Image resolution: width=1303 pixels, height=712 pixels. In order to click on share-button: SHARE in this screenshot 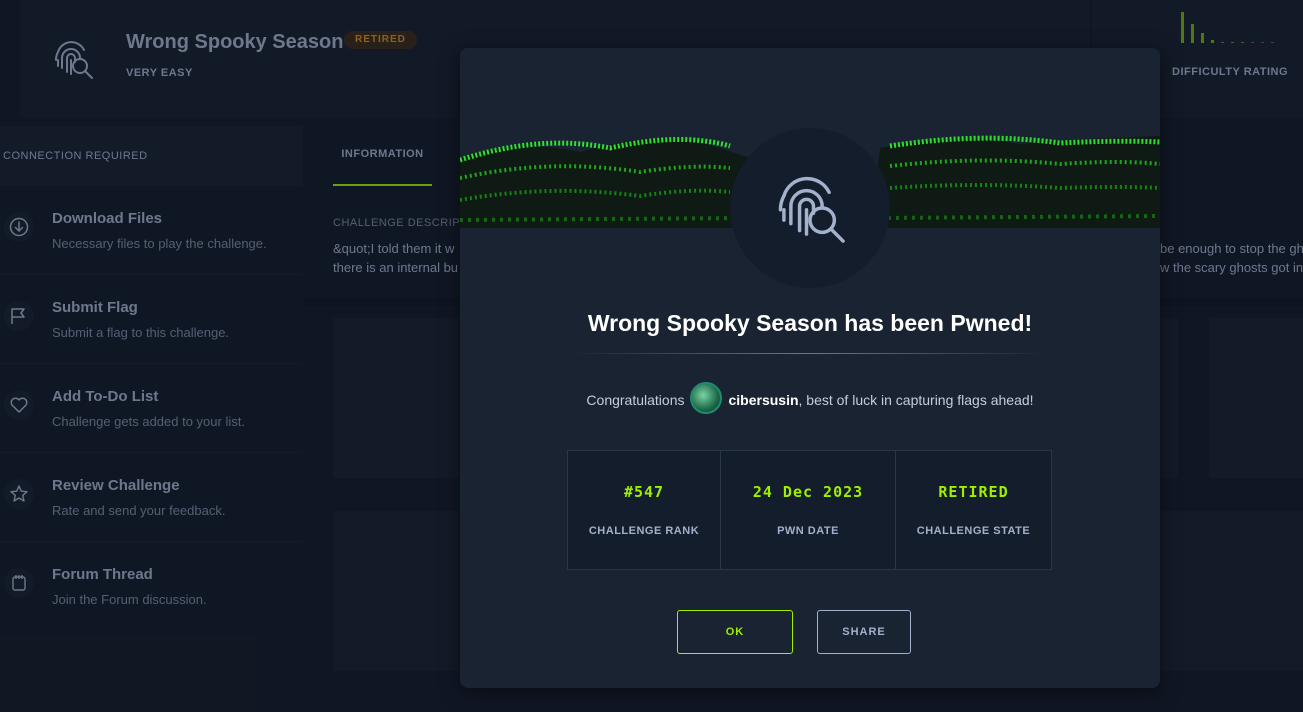, I will do `click(864, 632)`.